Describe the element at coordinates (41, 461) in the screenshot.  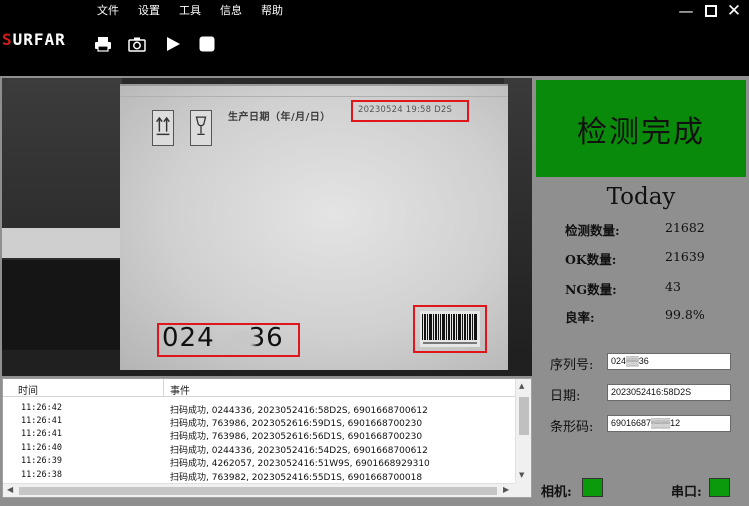
I see `log-time: 11:26:39` at that location.